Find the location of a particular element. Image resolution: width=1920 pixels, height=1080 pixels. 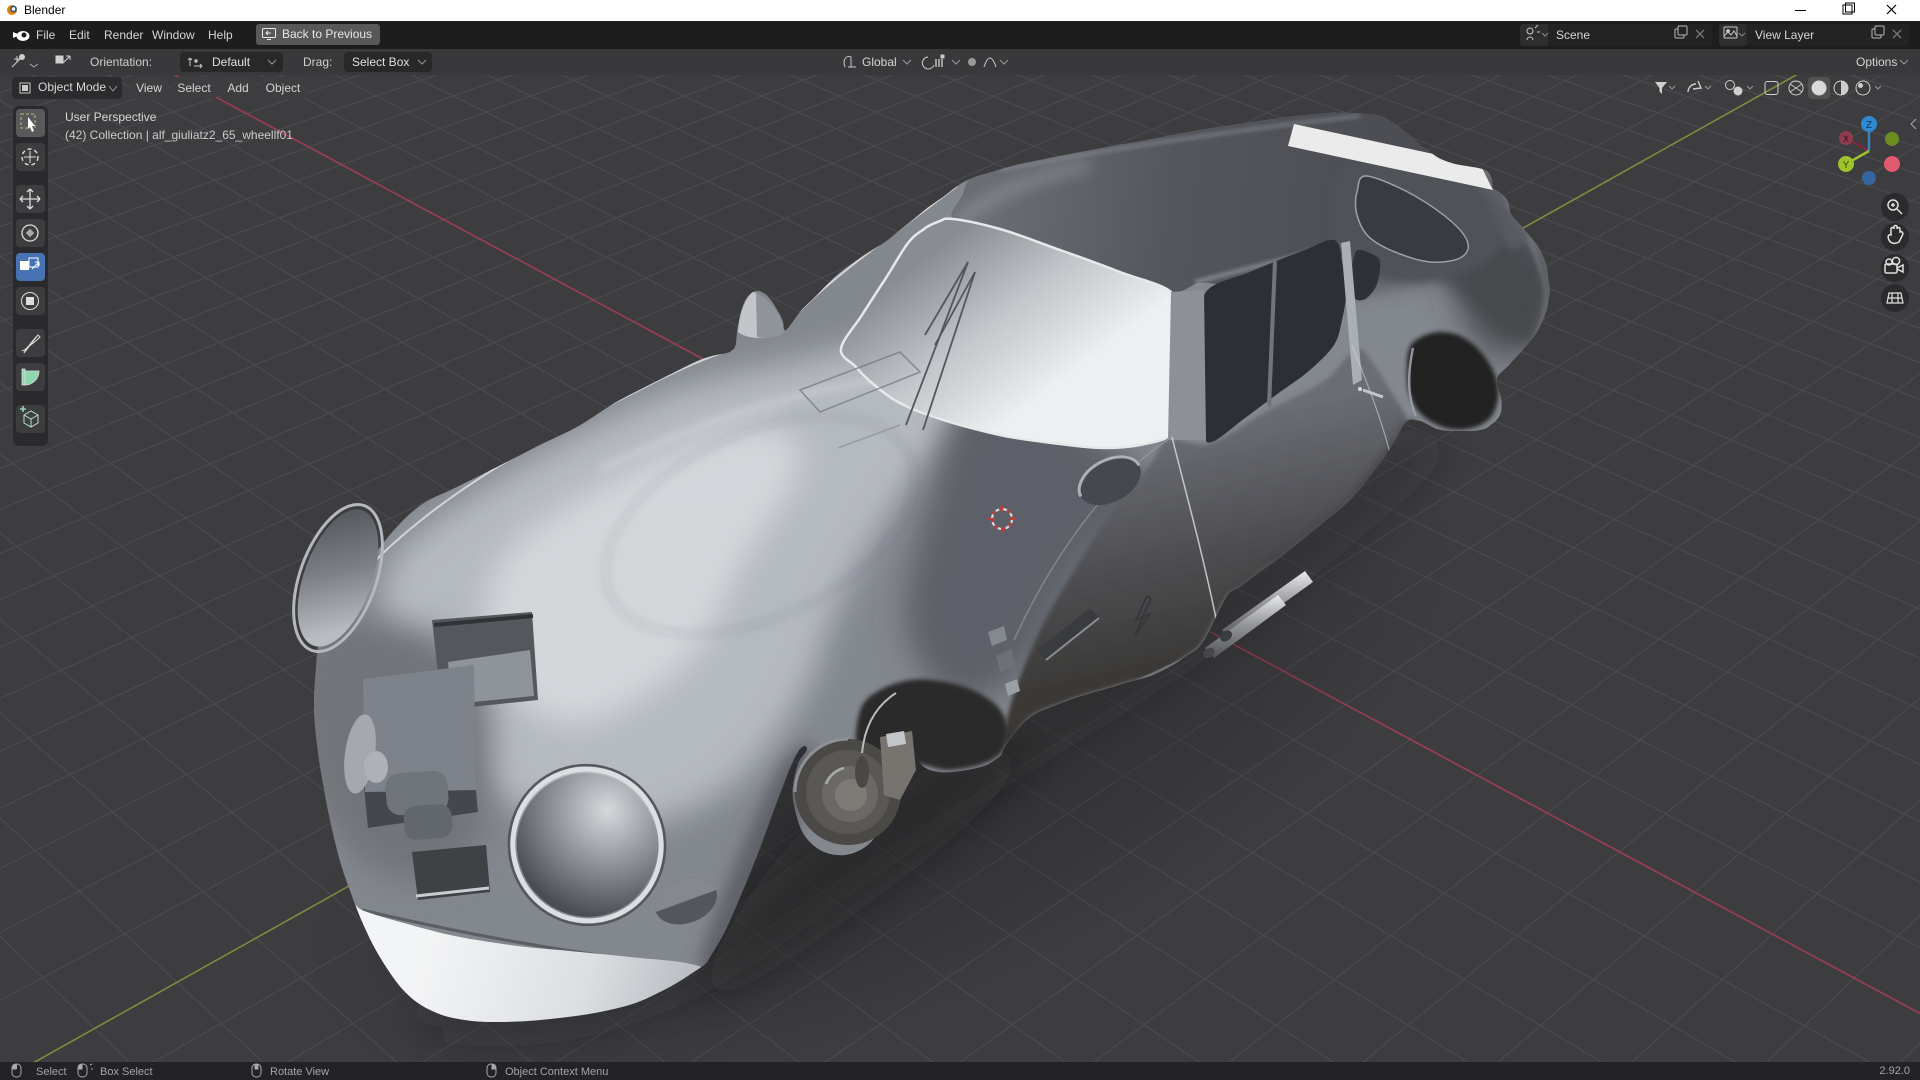

svg-text: Select Box is located at coordinates (380, 62).